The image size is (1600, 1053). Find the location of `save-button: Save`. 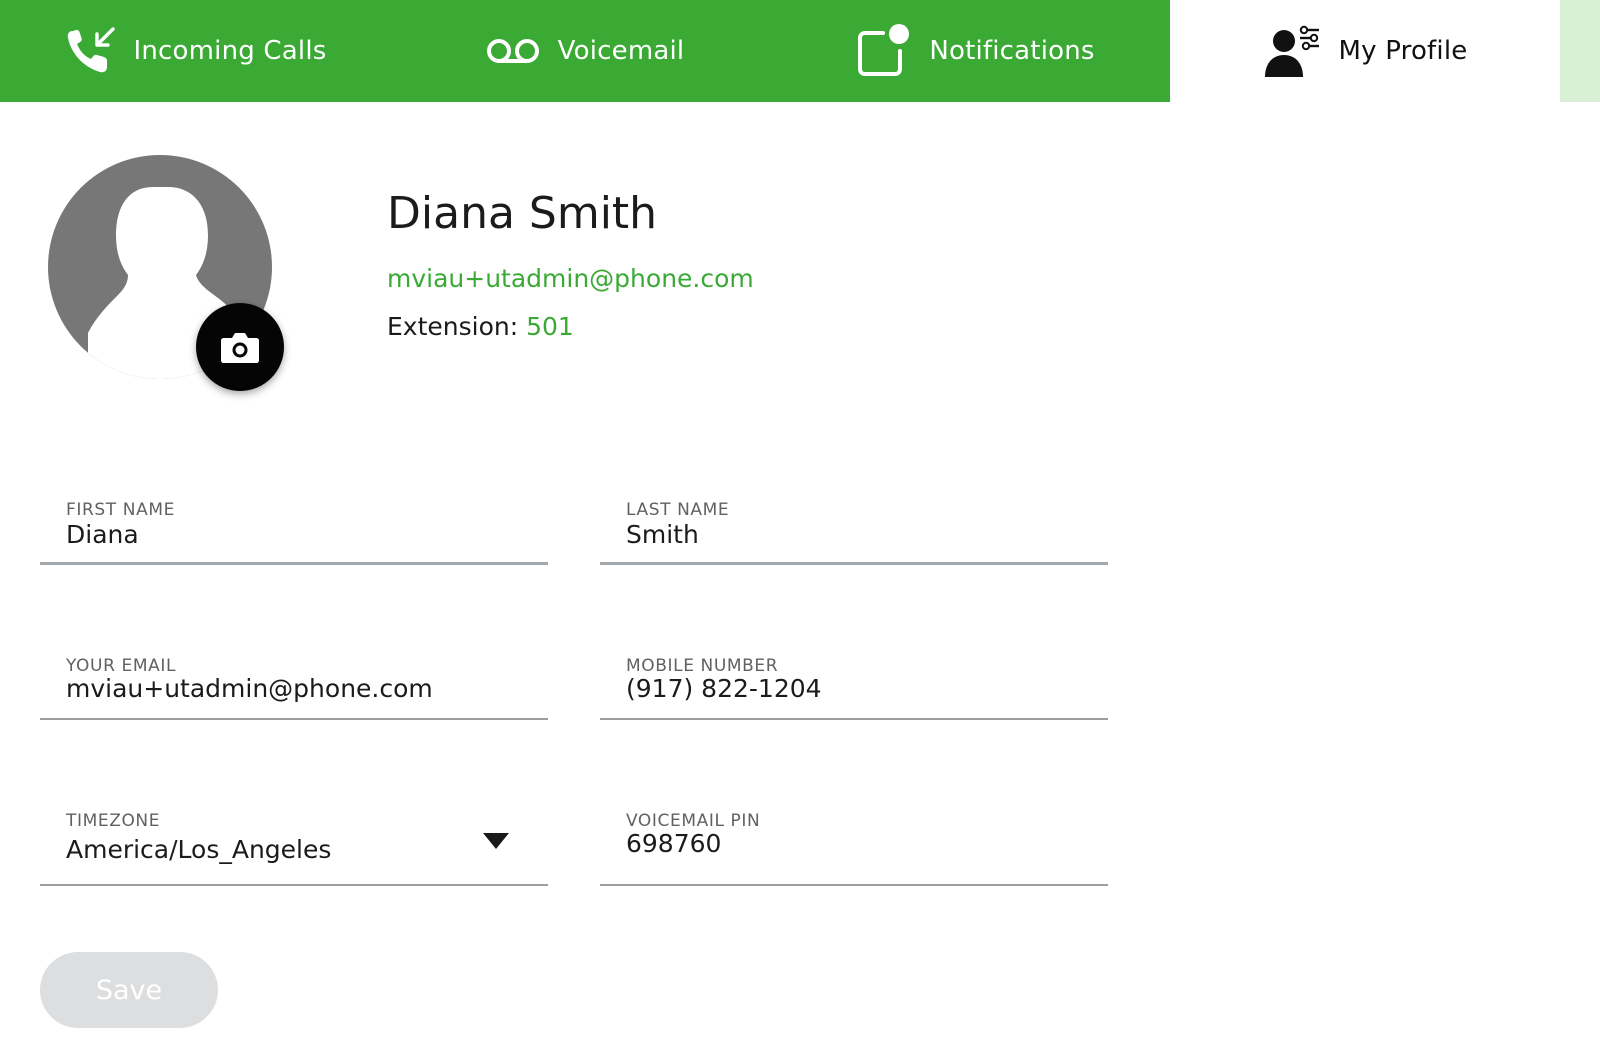

save-button: Save is located at coordinates (129, 990).